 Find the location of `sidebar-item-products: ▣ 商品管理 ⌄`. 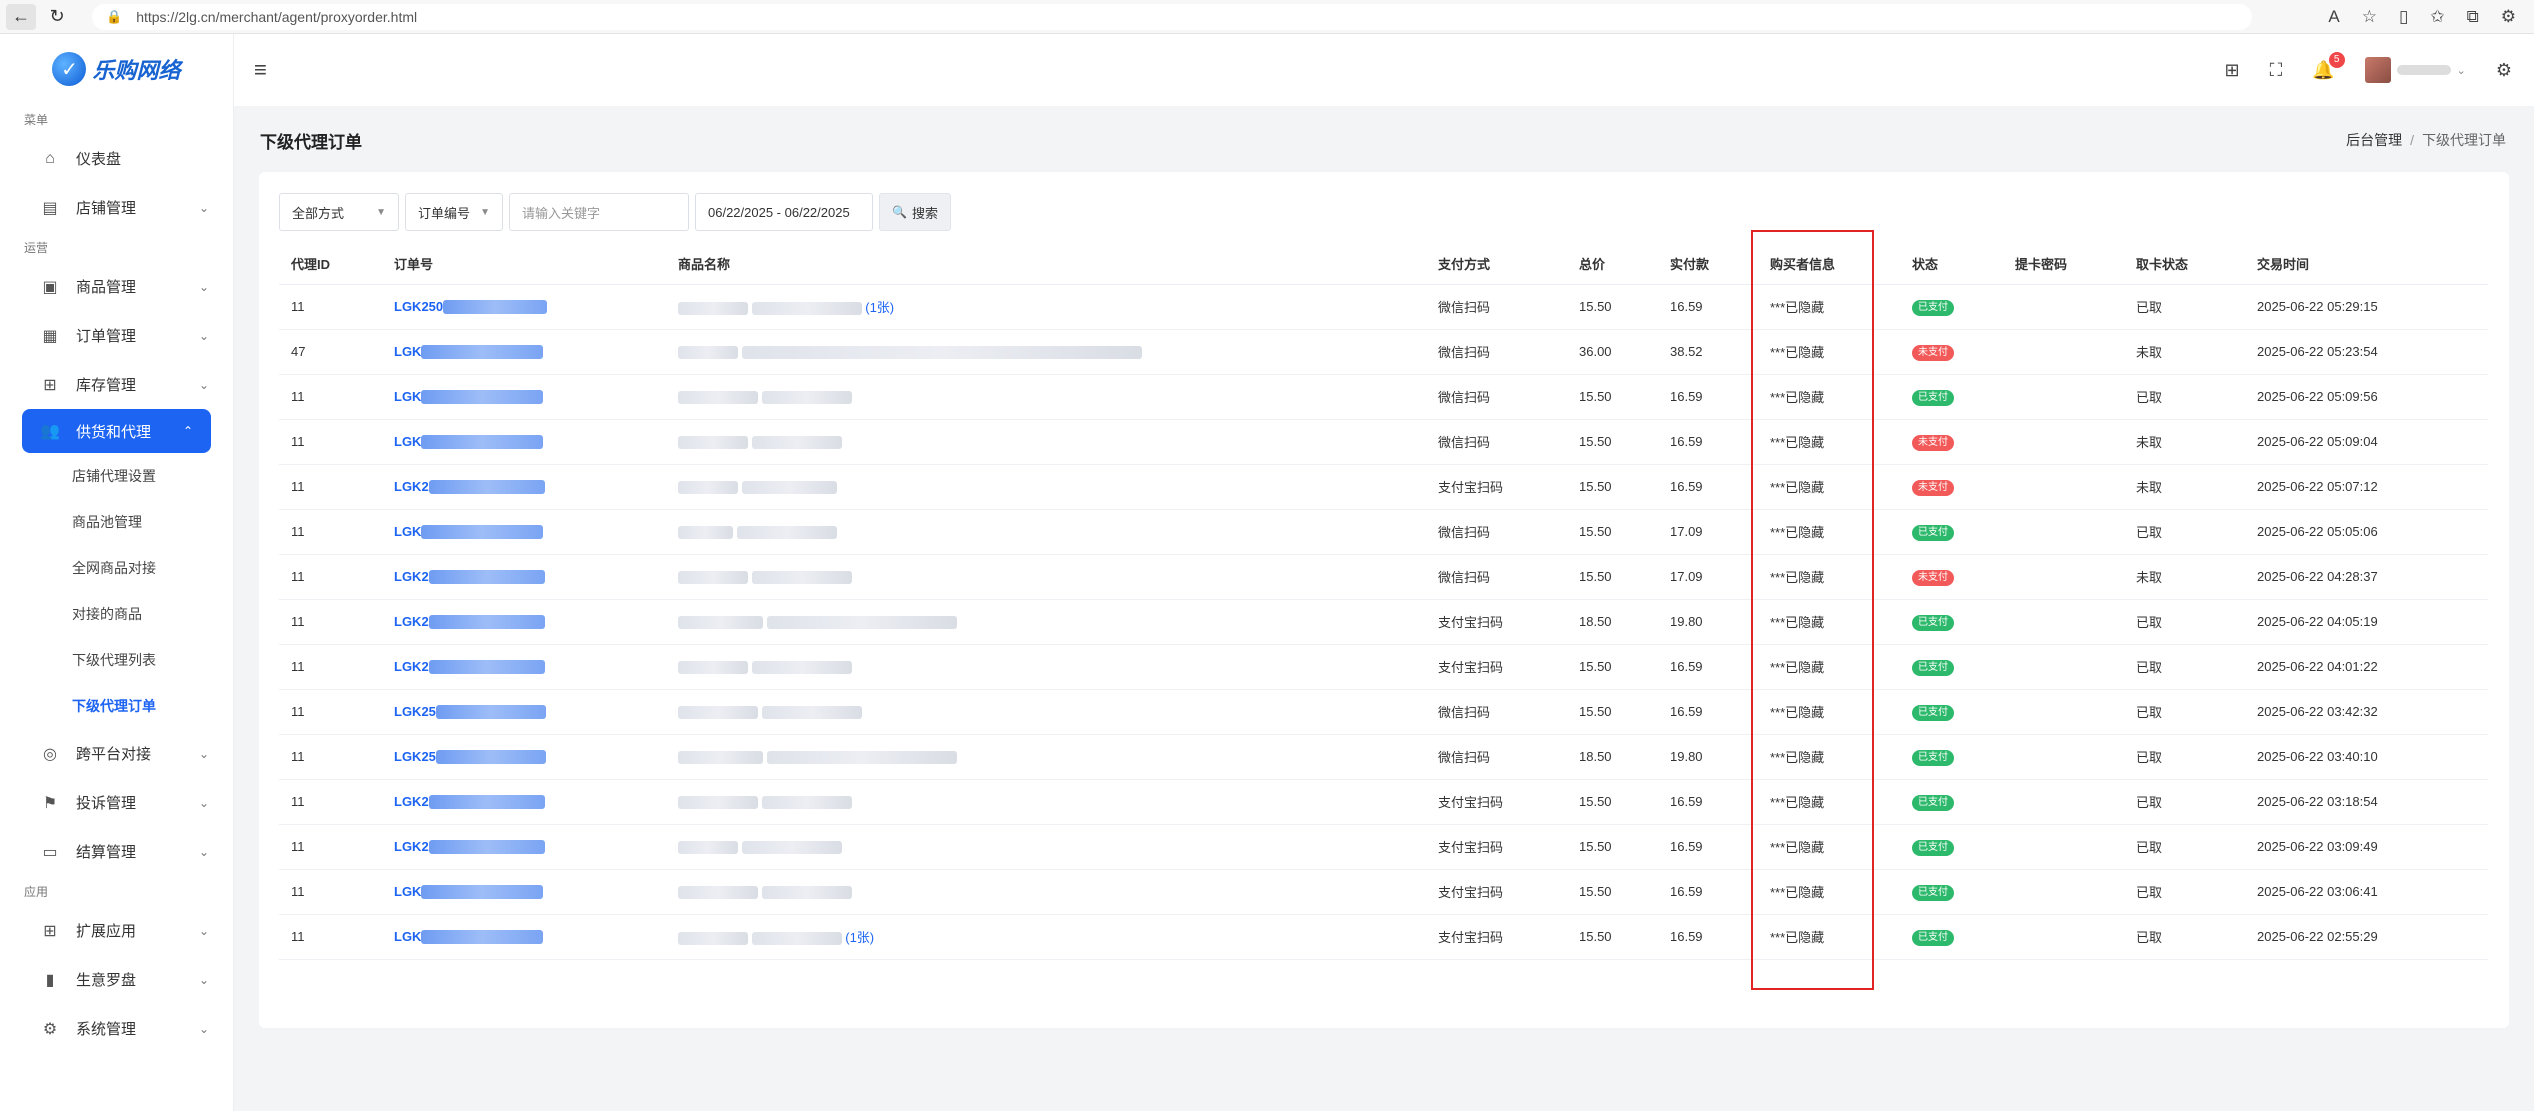

sidebar-item-products: ▣ 商品管理 ⌄ is located at coordinates (116, 286).